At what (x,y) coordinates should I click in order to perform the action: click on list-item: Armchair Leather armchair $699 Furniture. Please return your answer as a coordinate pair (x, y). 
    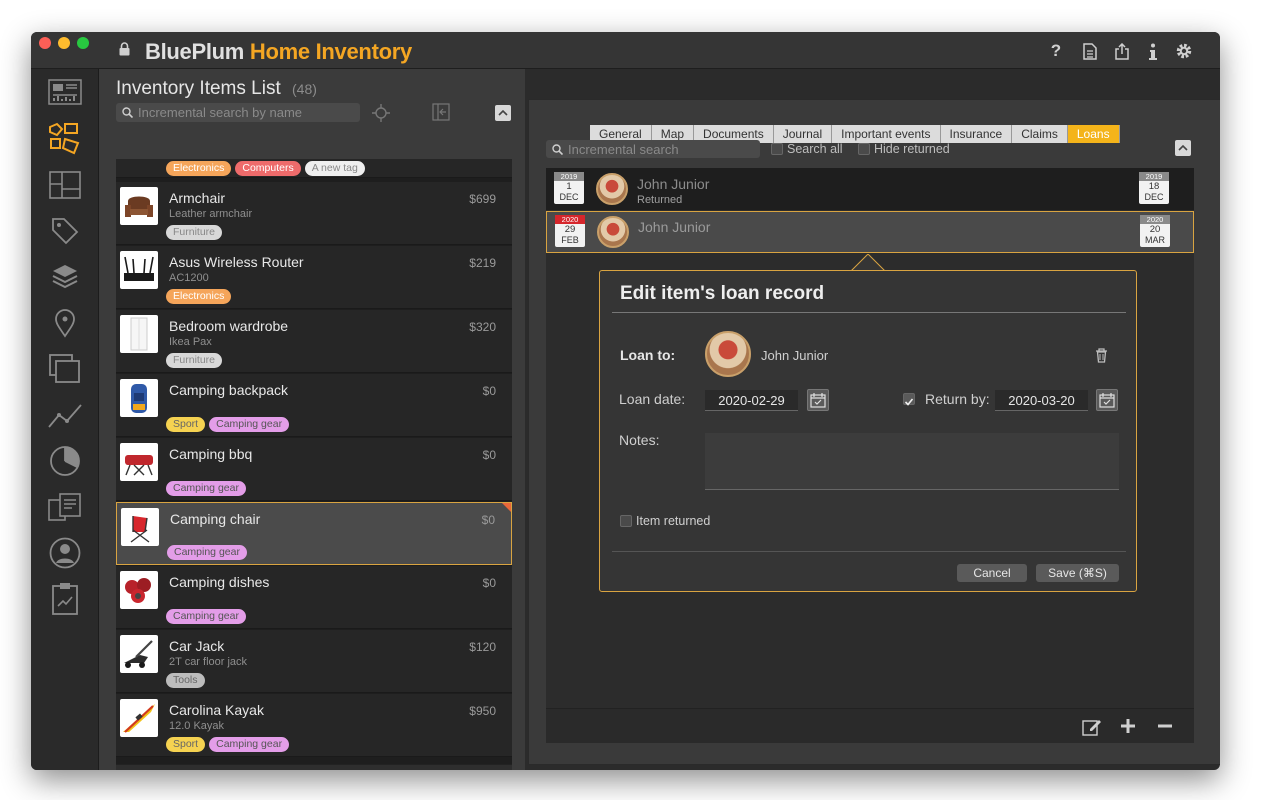
    Looking at the image, I should click on (314, 213).